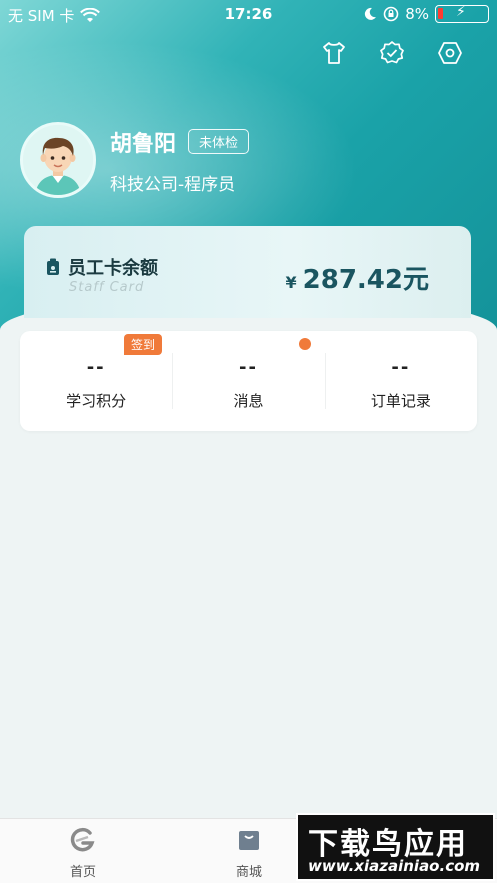  What do you see at coordinates (143, 344) in the screenshot?
I see `sign-in-badge: 签到` at bounding box center [143, 344].